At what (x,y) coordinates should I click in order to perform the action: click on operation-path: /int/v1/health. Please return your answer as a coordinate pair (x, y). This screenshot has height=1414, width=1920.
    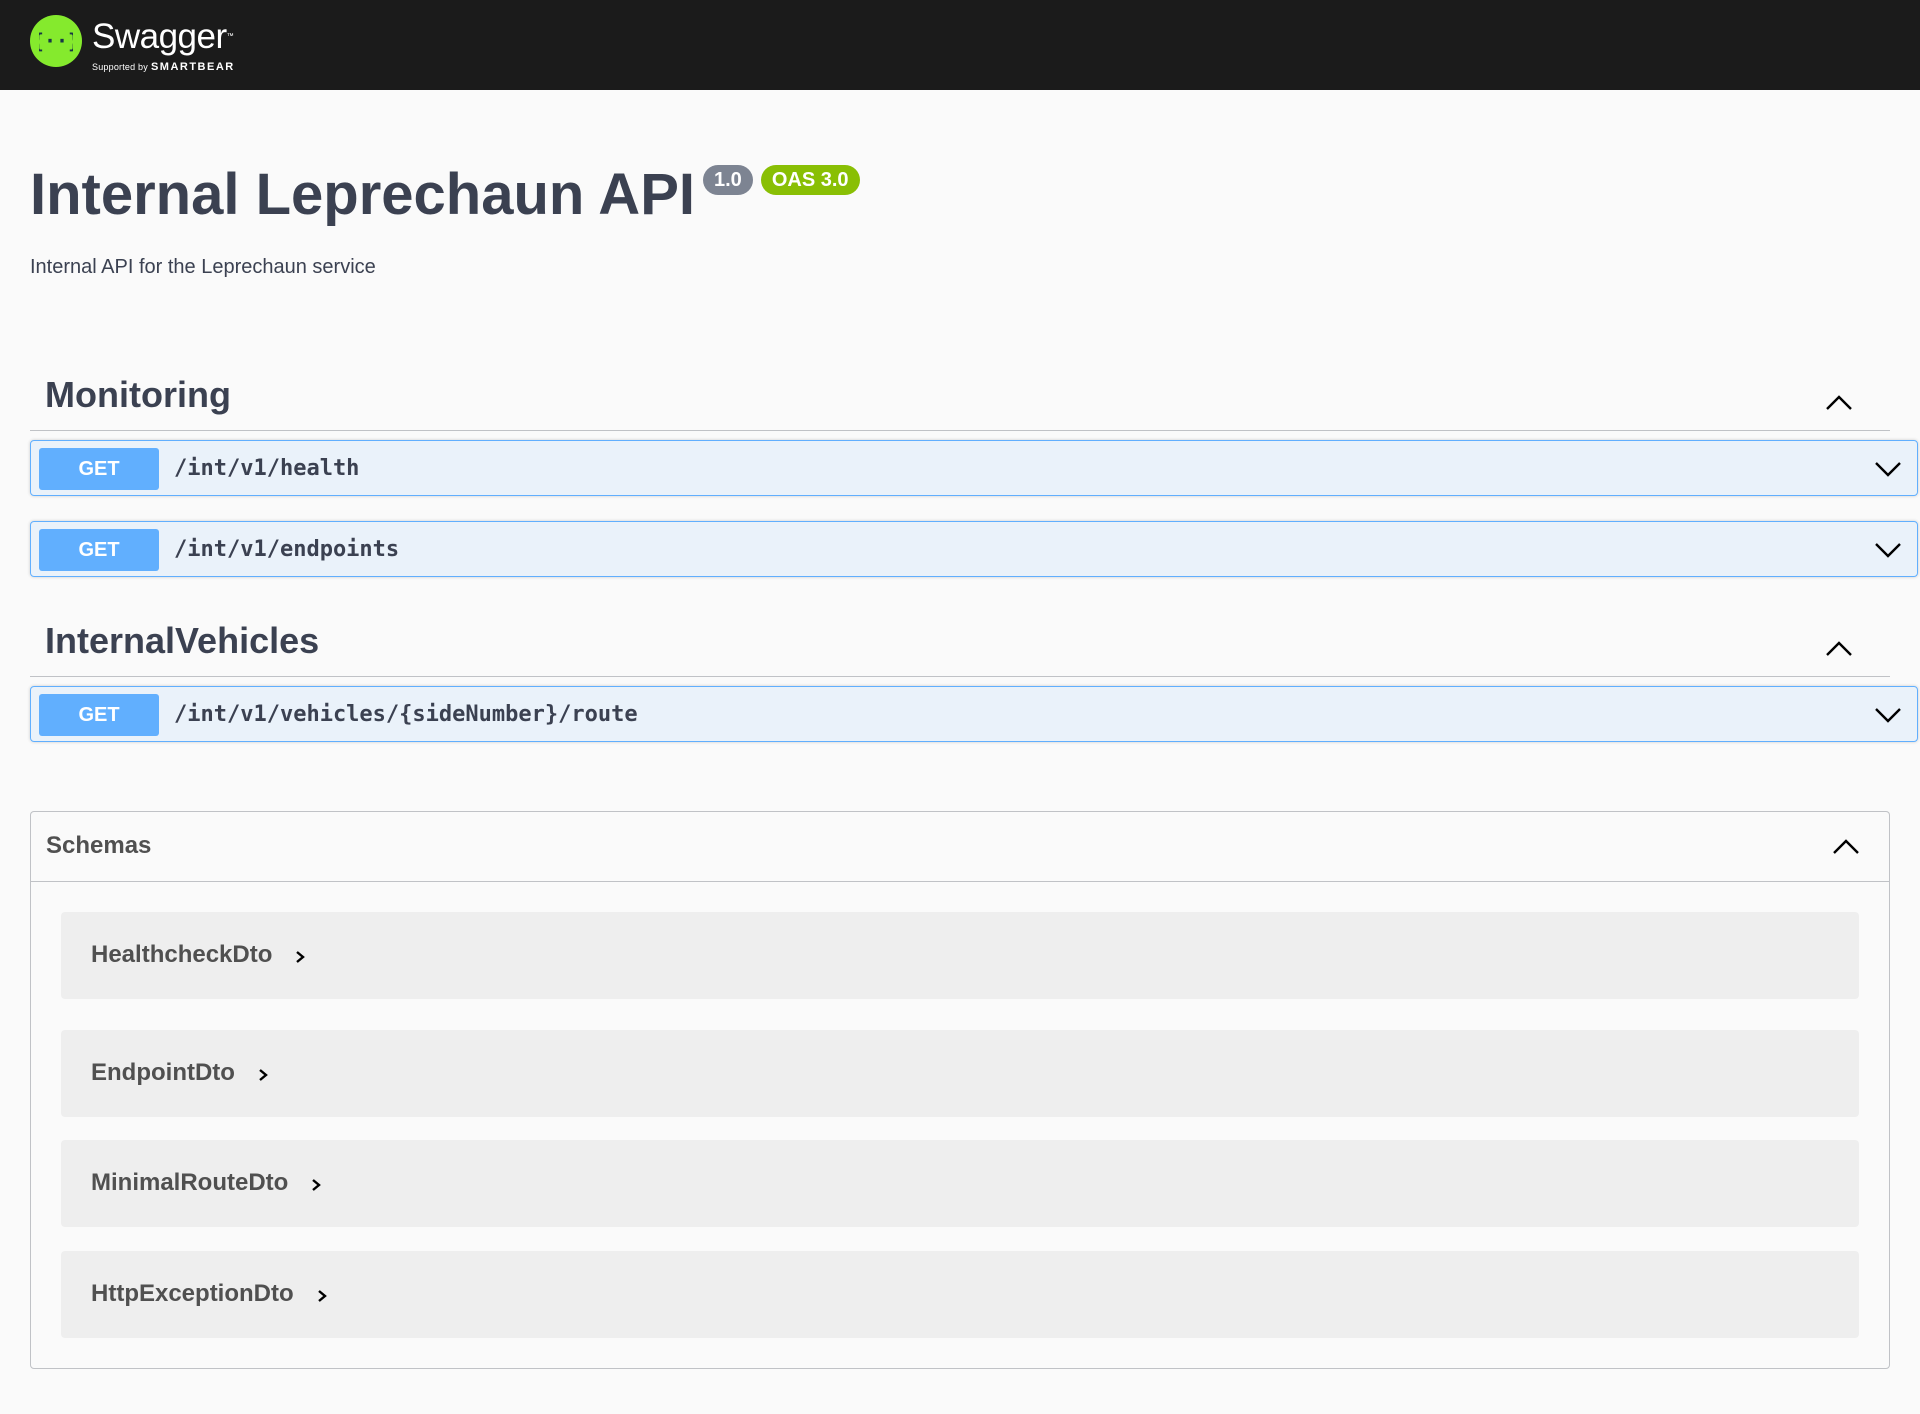
    Looking at the image, I should click on (267, 468).